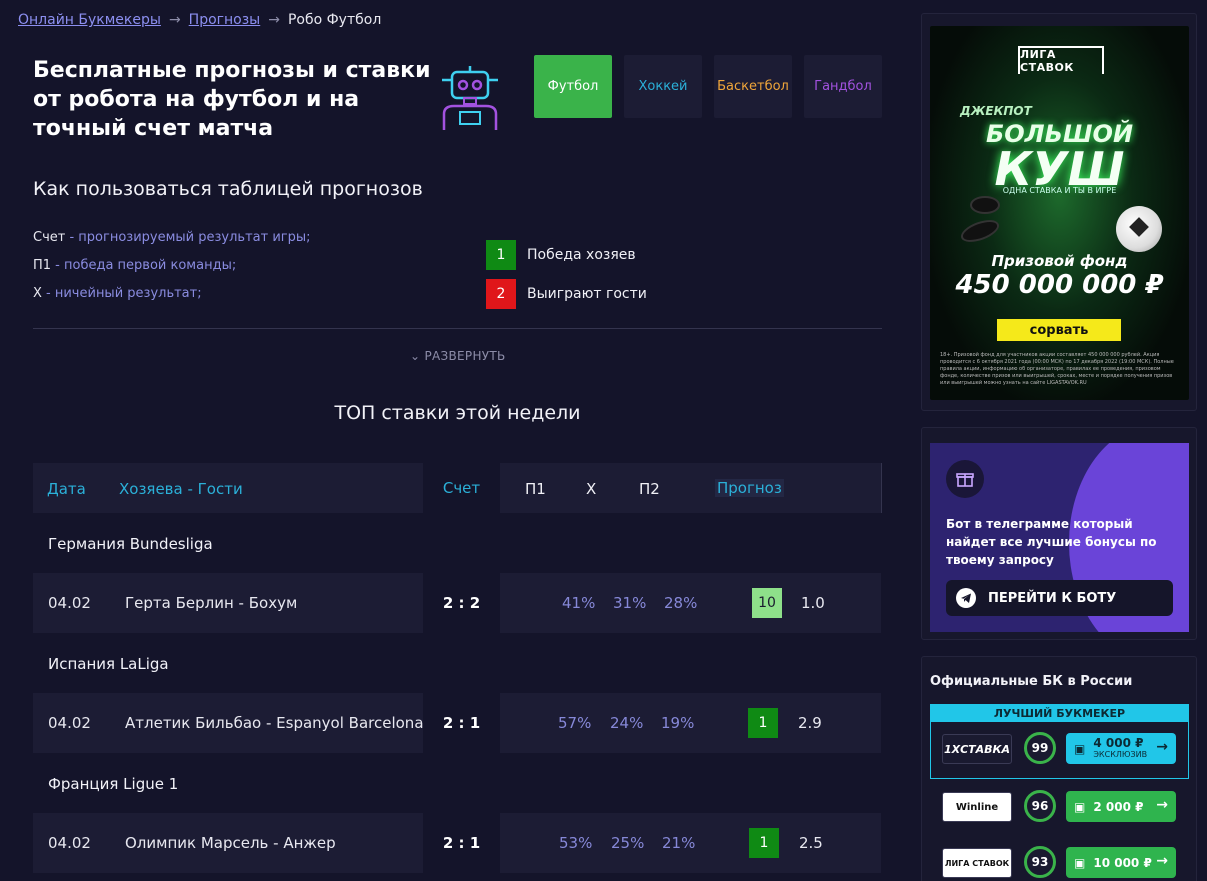  I want to click on best-bookmaker-label: ЛУЧШИЙ БУКМЕКЕР, so click(1059, 713).